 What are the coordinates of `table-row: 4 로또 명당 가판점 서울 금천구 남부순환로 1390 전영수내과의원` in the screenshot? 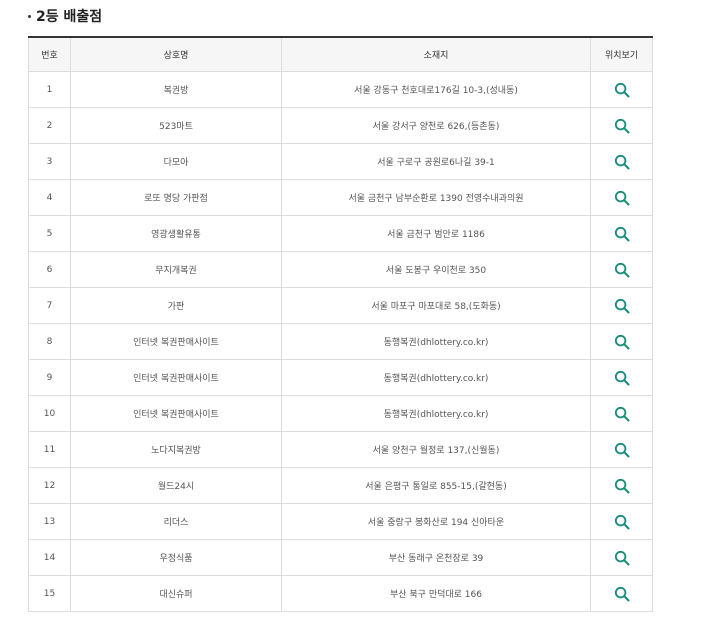 It's located at (340, 197).